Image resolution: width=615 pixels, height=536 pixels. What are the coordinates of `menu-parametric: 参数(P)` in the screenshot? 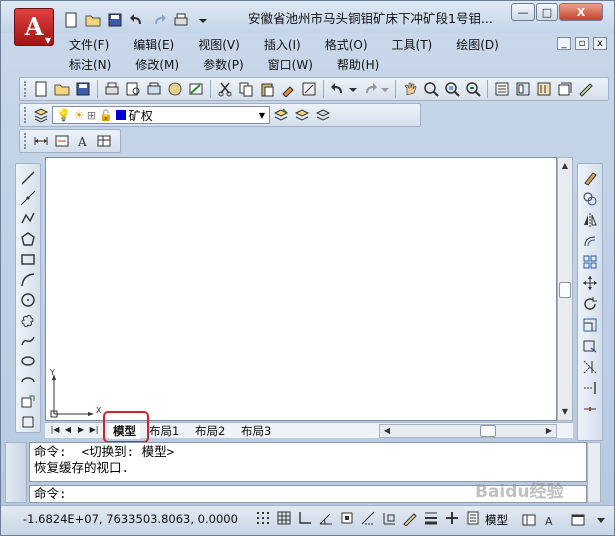 It's located at (223, 65).